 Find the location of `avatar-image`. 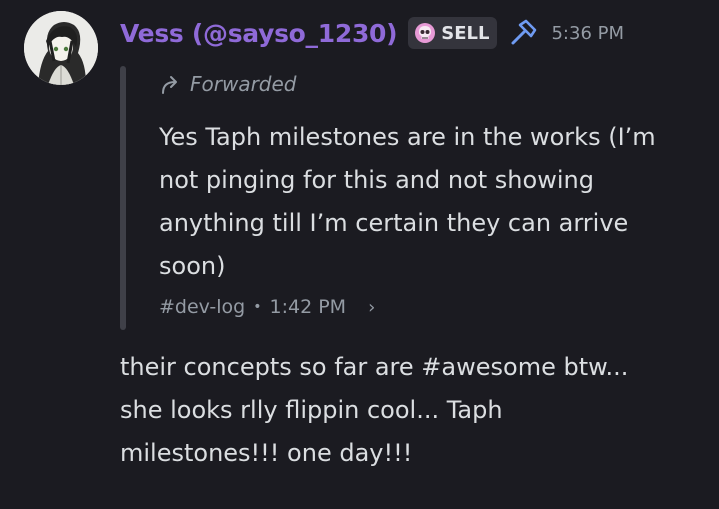

avatar-image is located at coordinates (61, 48).